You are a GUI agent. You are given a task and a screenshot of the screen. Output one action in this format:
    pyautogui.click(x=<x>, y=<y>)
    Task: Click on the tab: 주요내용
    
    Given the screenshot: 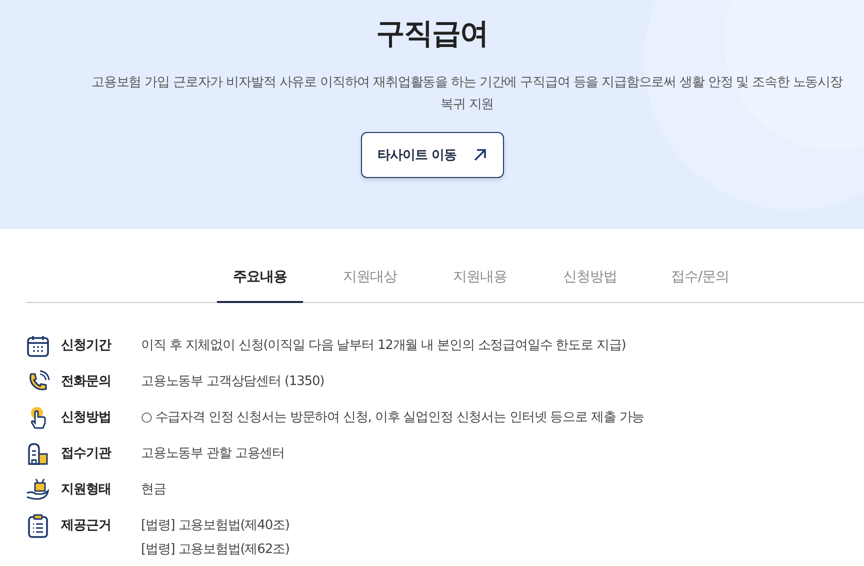 What is the action you would take?
    pyautogui.click(x=260, y=278)
    